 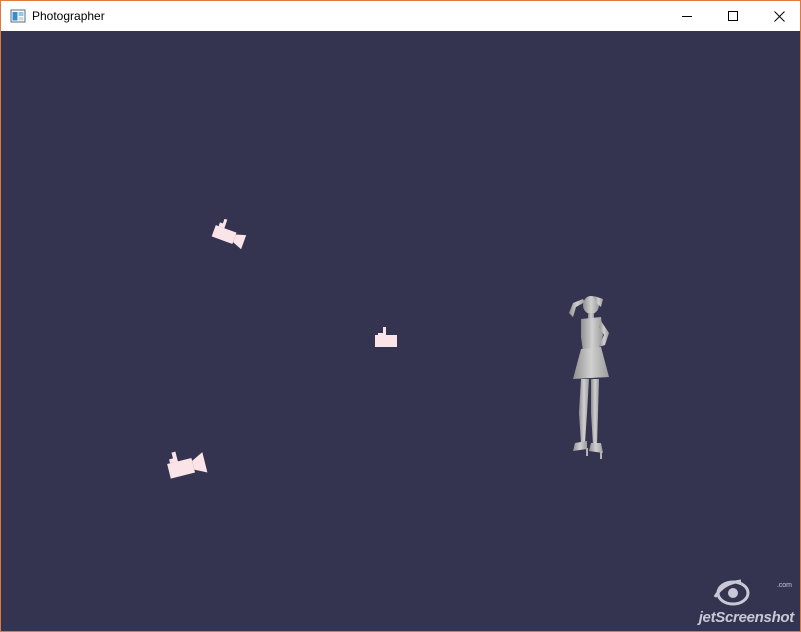 I want to click on minimize-icon, so click(x=687, y=16).